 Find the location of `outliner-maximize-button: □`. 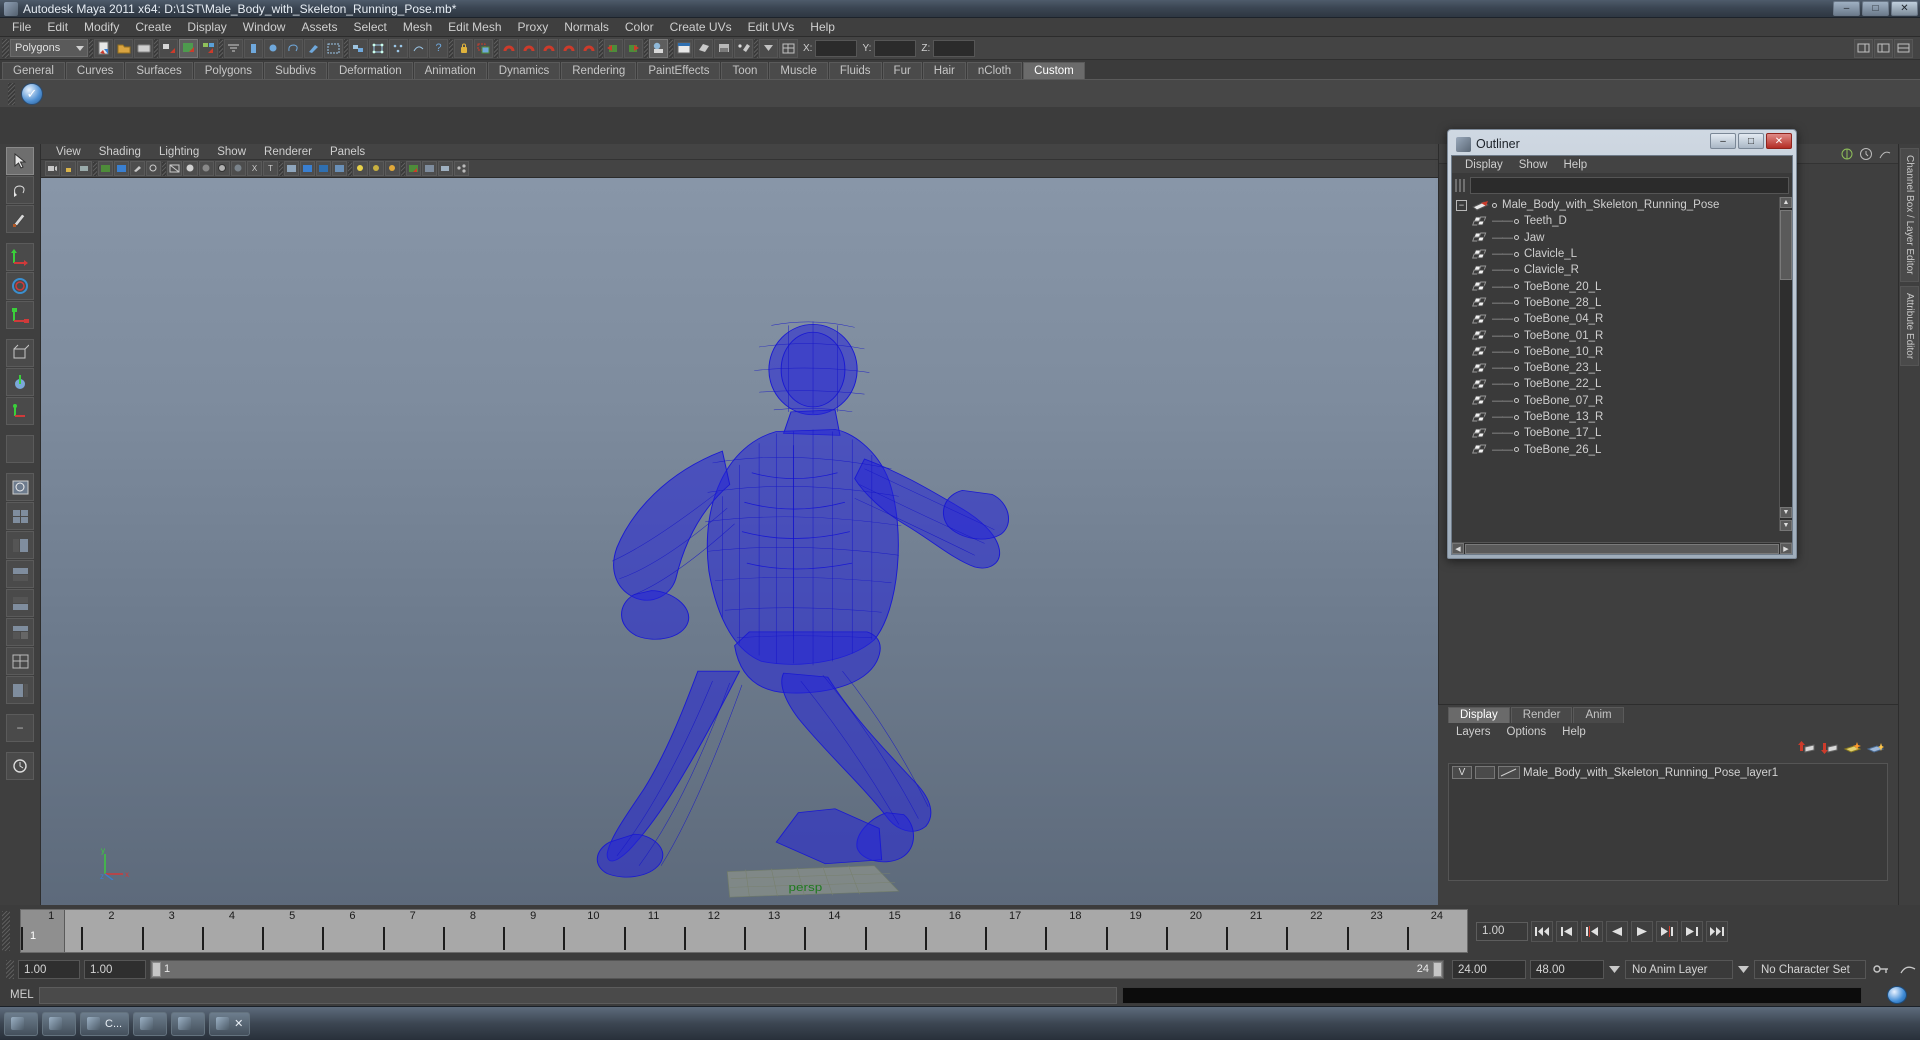

outliner-maximize-button: □ is located at coordinates (1751, 141).